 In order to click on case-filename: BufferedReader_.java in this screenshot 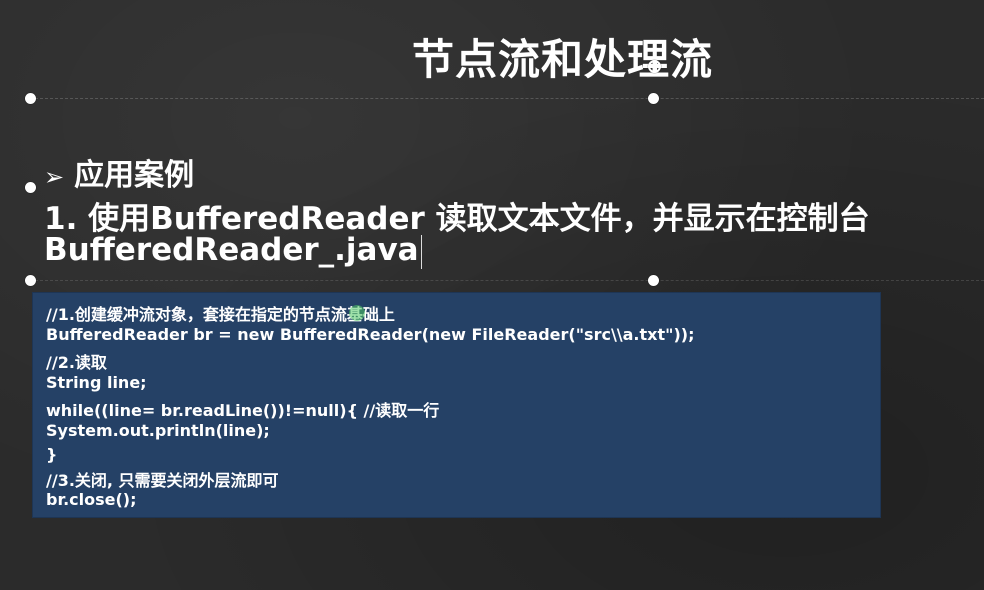, I will do `click(233, 250)`.